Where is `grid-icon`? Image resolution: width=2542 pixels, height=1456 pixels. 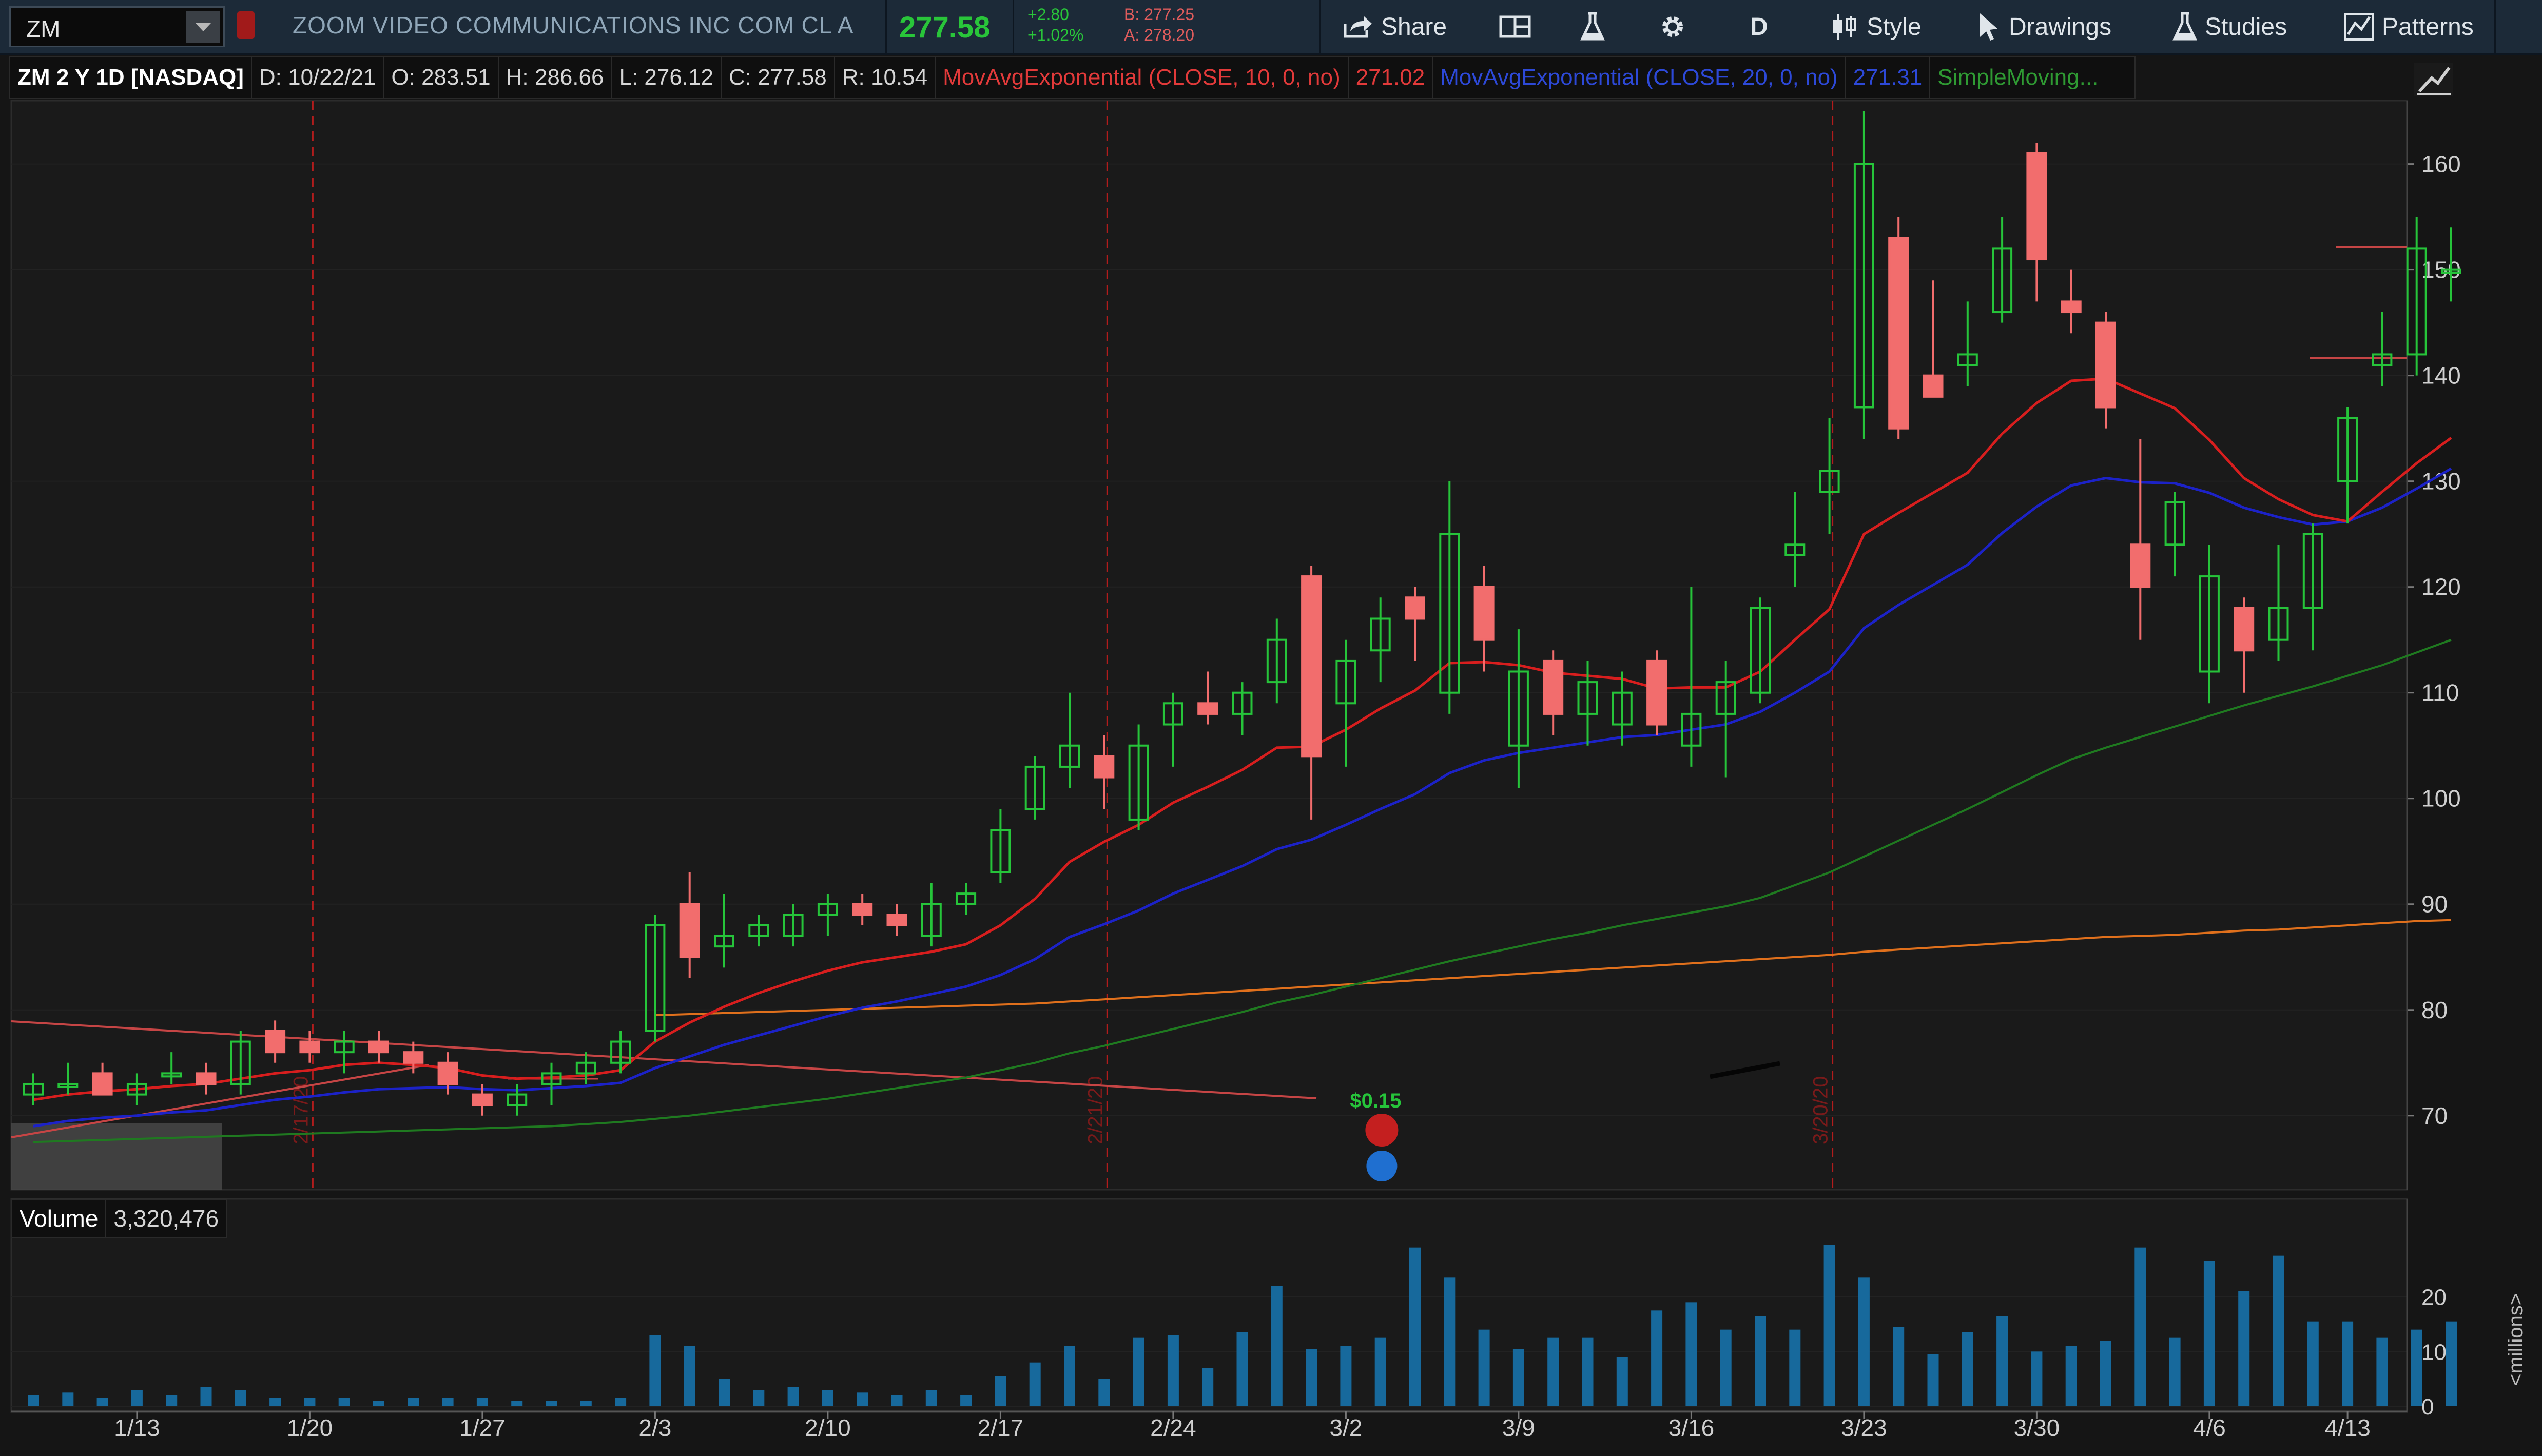
grid-icon is located at coordinates (1515, 26).